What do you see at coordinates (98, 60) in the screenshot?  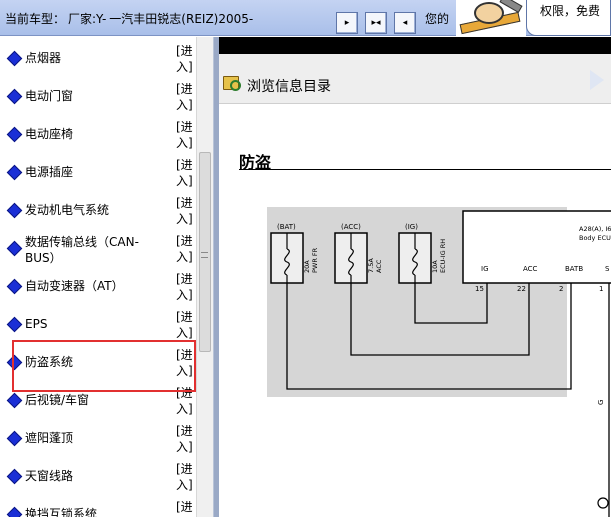 I see `sidebar-item: 点烟器 [进入]` at bounding box center [98, 60].